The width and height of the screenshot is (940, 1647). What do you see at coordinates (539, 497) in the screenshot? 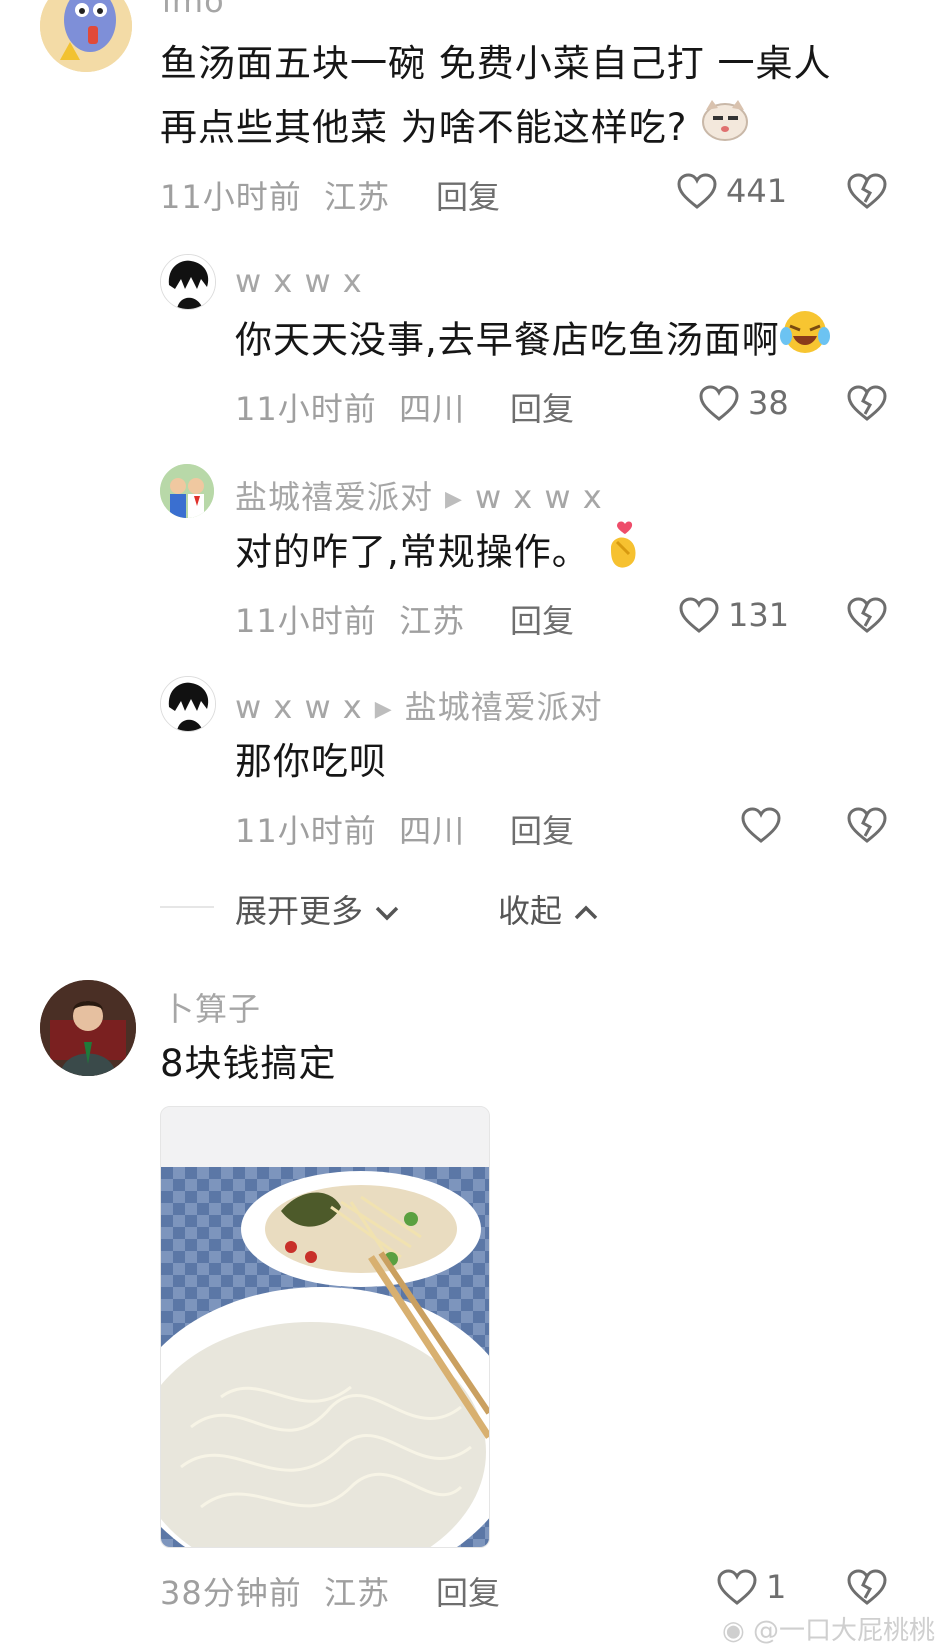
I see `reply-to-author: w x w x` at bounding box center [539, 497].